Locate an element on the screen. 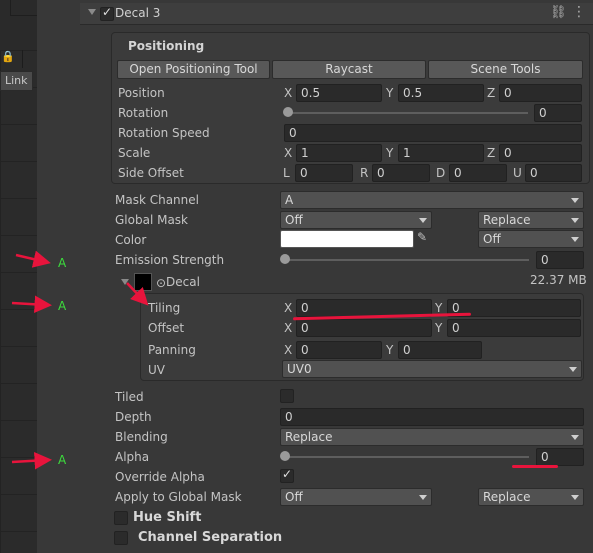 This screenshot has width=593, height=553. channel-separation-checkbox is located at coordinates (121, 538).